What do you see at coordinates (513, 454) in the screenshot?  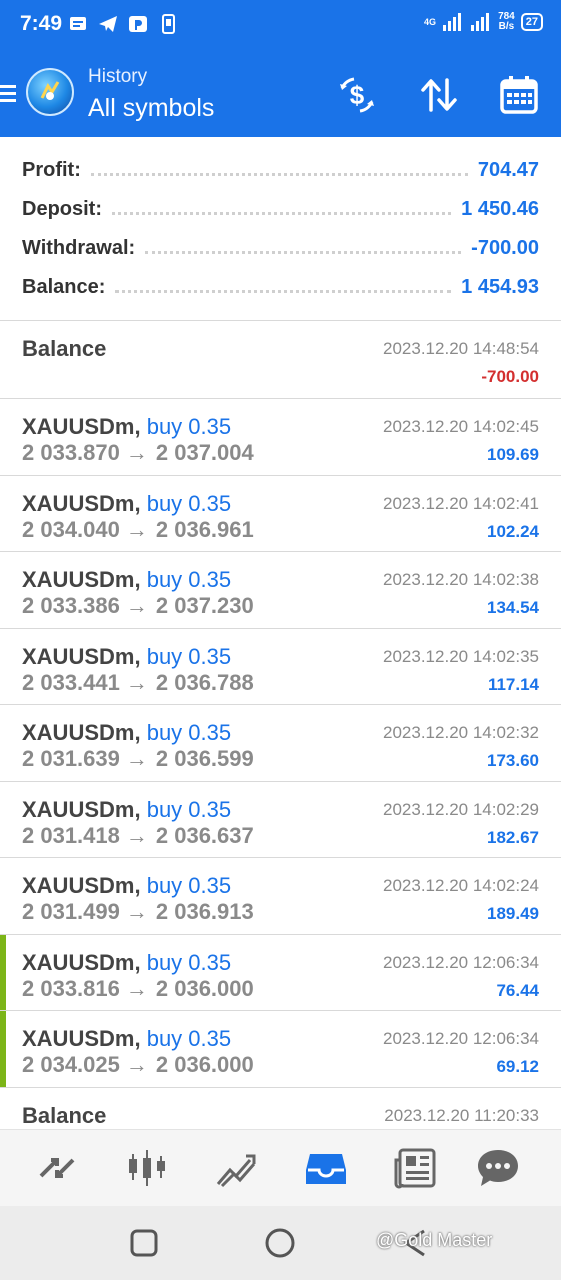 I see `deal-profit: 109.69` at bounding box center [513, 454].